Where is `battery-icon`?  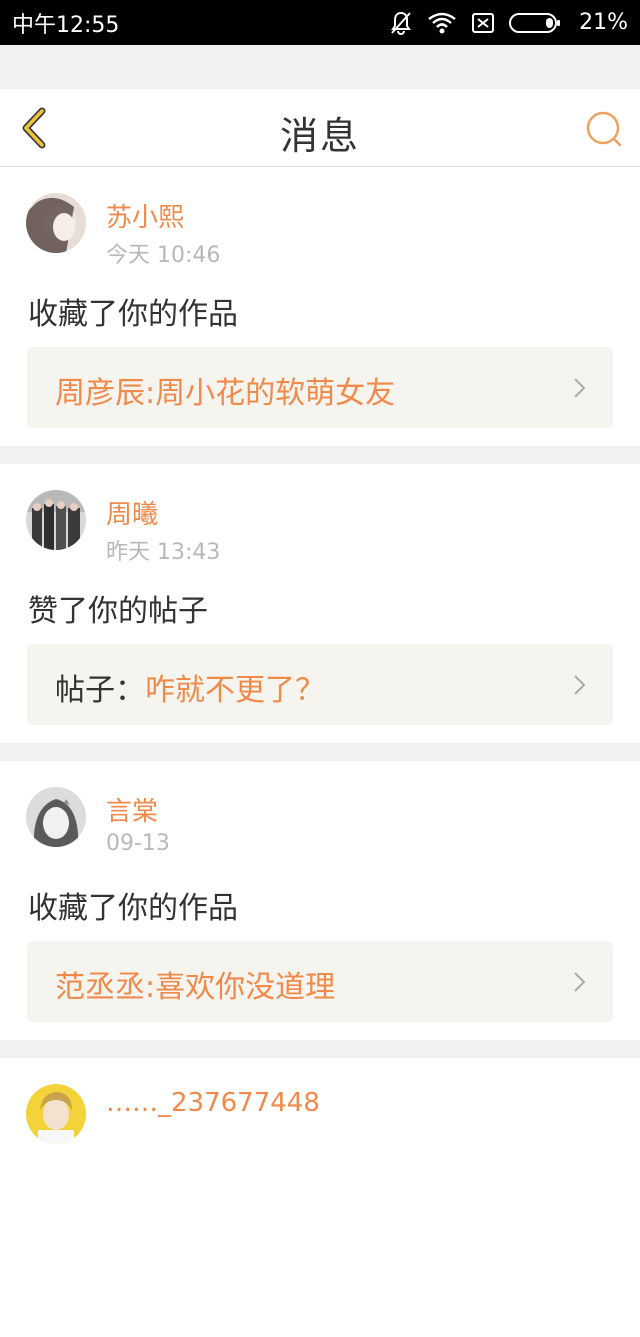
battery-icon is located at coordinates (535, 23).